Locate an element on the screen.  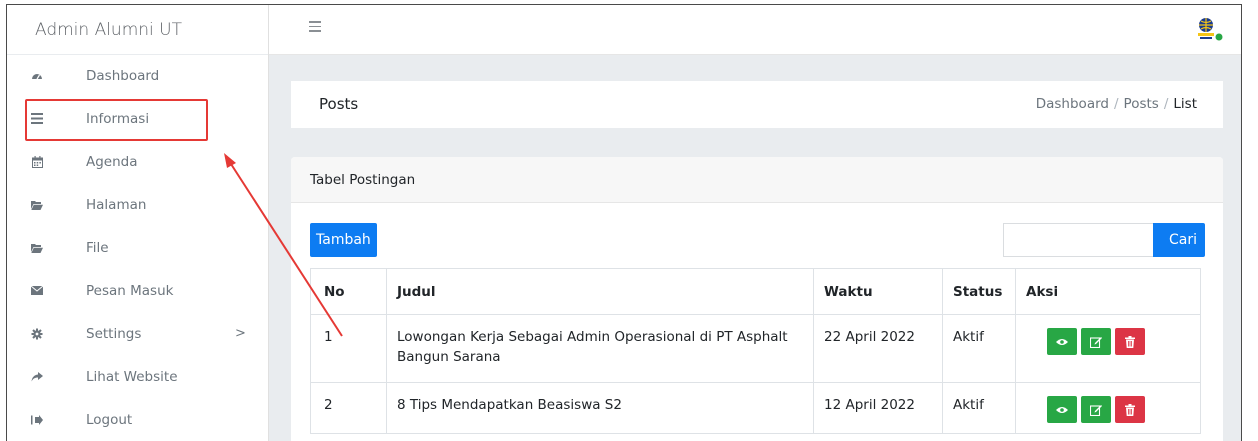
card-title: Tabel Postingan is located at coordinates (757, 180).